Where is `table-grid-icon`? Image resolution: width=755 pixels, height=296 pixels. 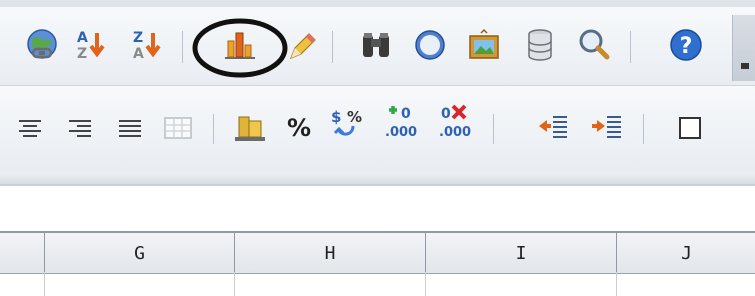
table-grid-icon is located at coordinates (178, 128).